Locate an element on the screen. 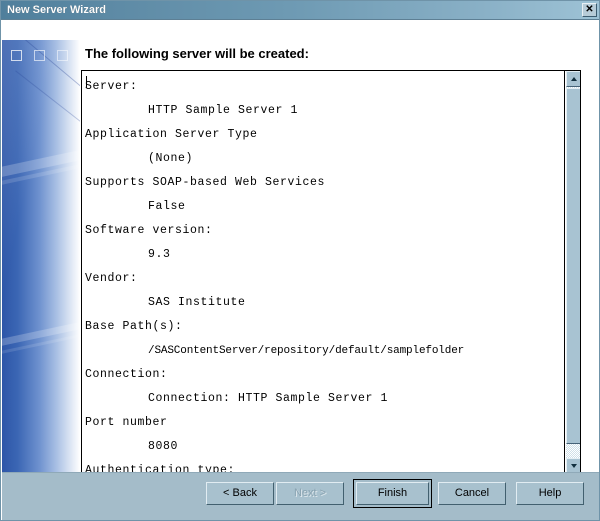  triangle-up-icon is located at coordinates (574, 79).